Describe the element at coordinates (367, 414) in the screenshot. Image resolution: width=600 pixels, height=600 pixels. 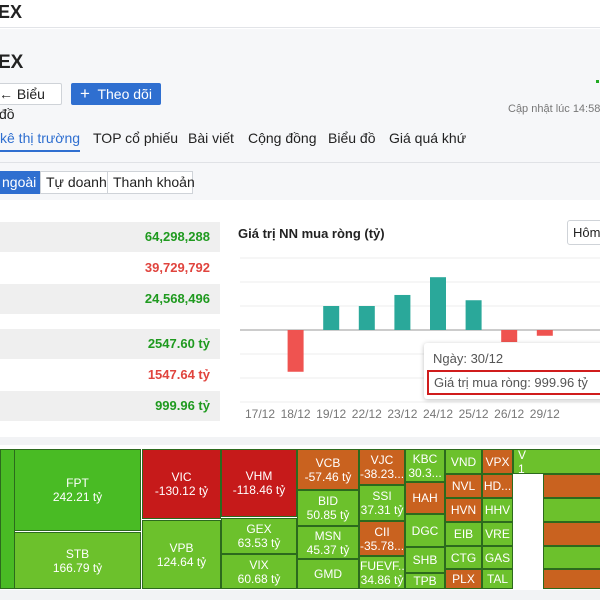
I see `x-tick-label: 22/12` at that location.